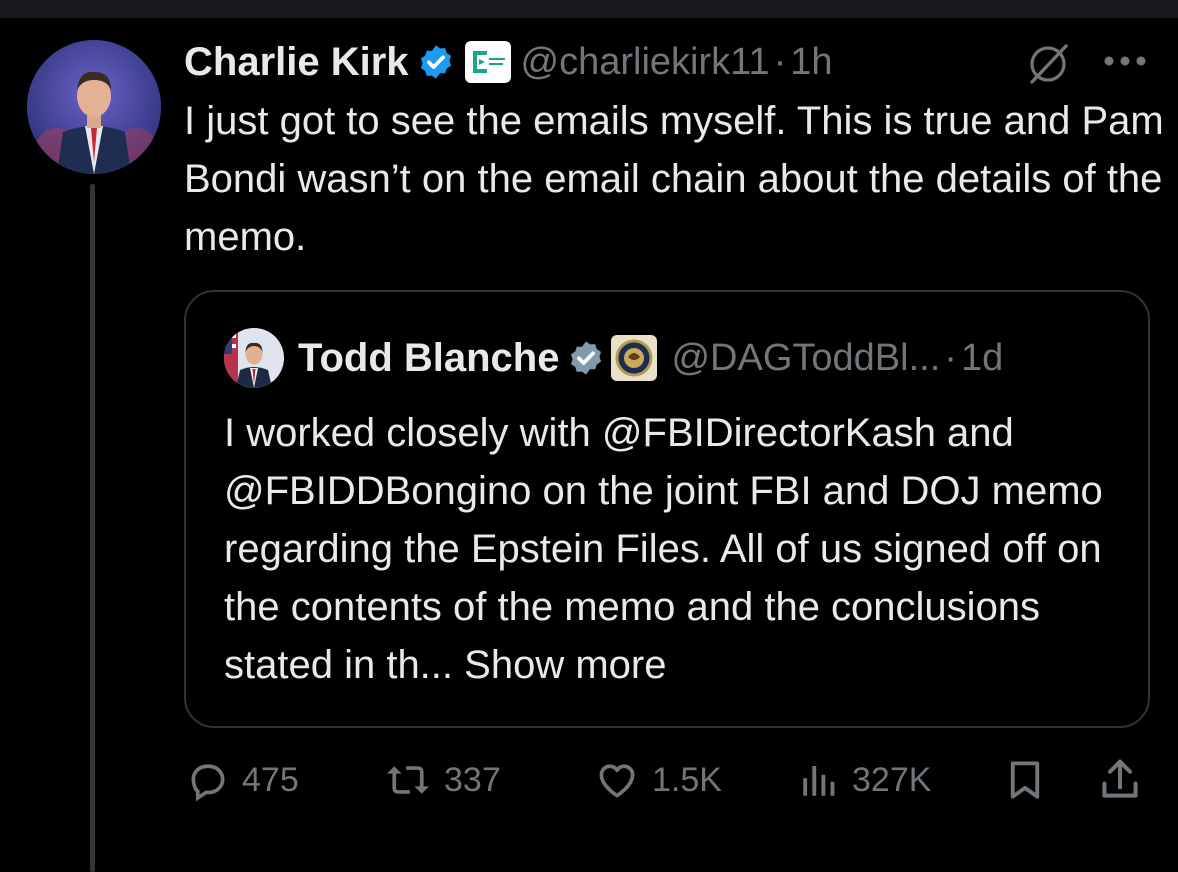 The height and width of the screenshot is (872, 1178). I want to click on bookmark-button, so click(1025, 780).